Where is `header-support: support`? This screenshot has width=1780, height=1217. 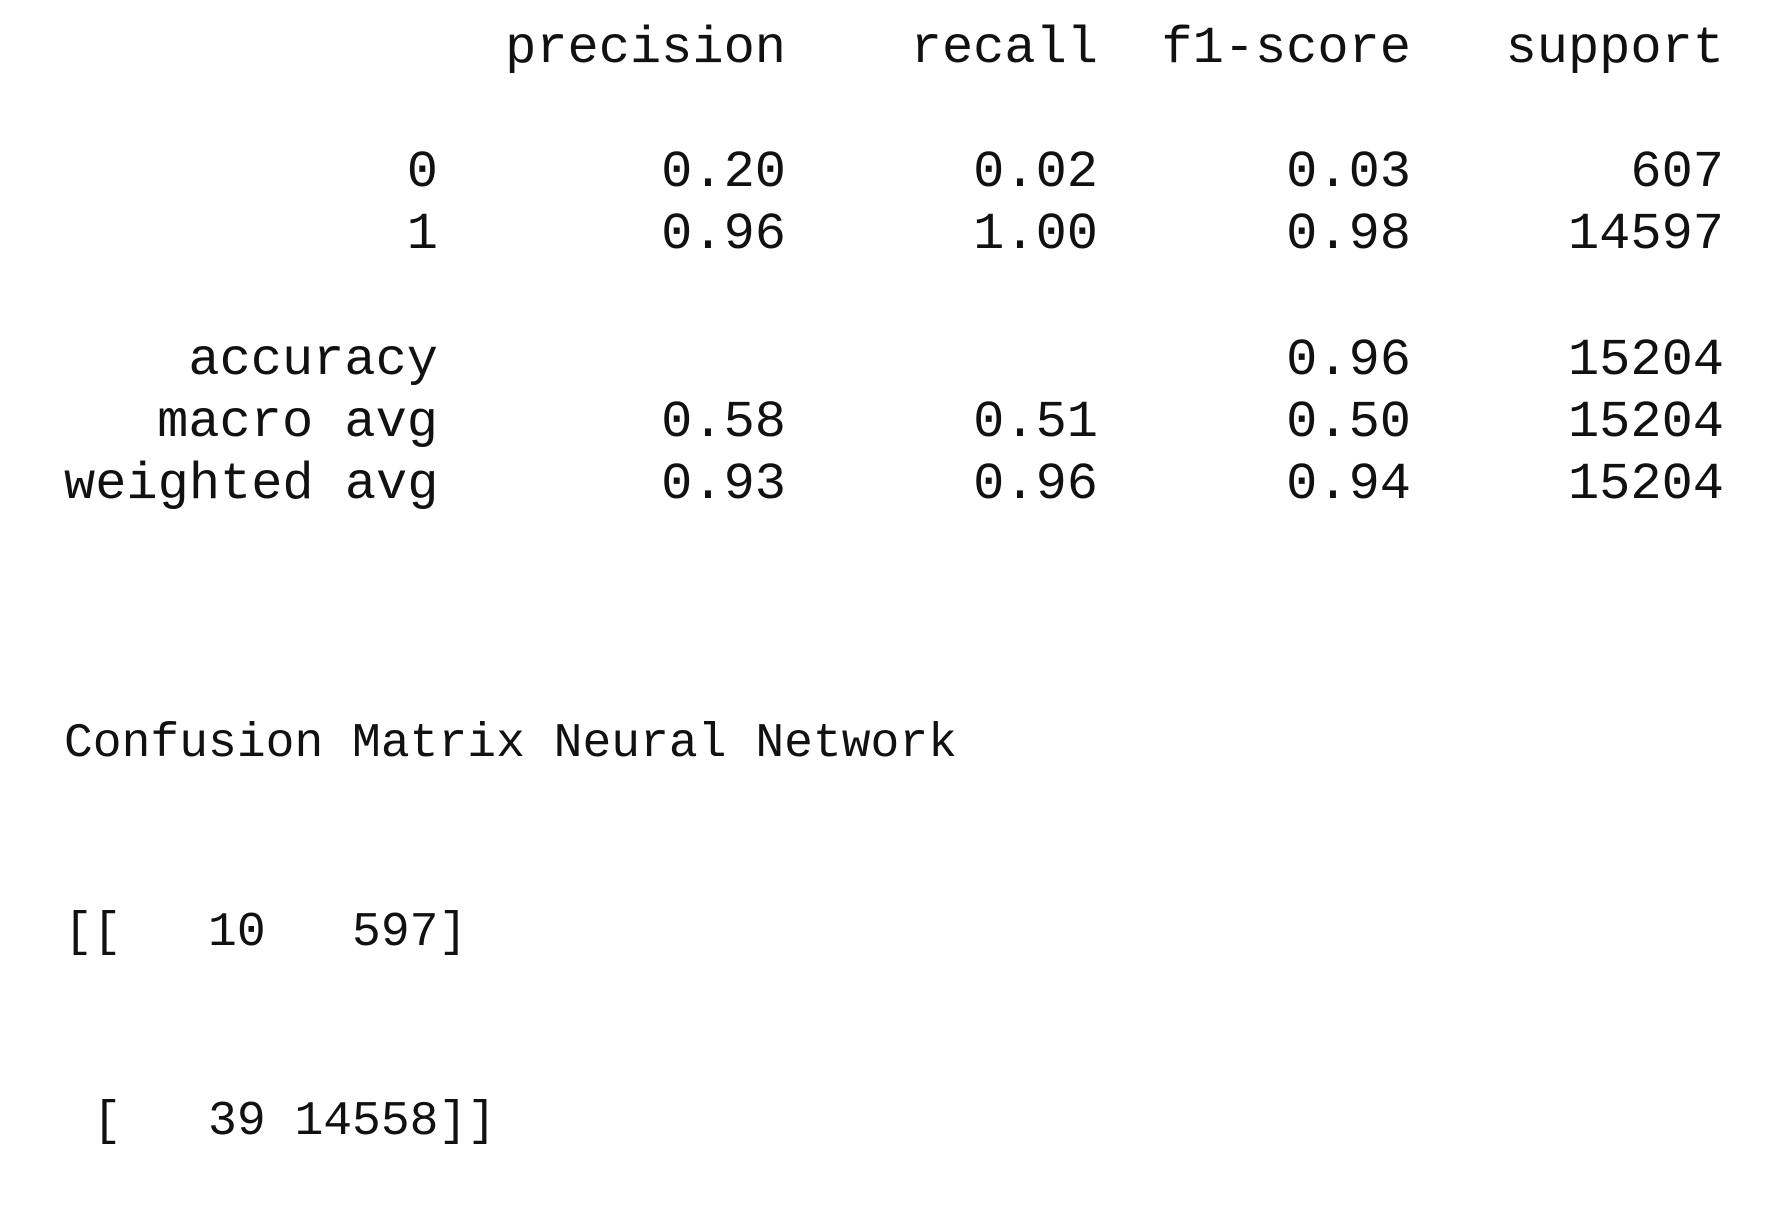 header-support: support is located at coordinates (1614, 48).